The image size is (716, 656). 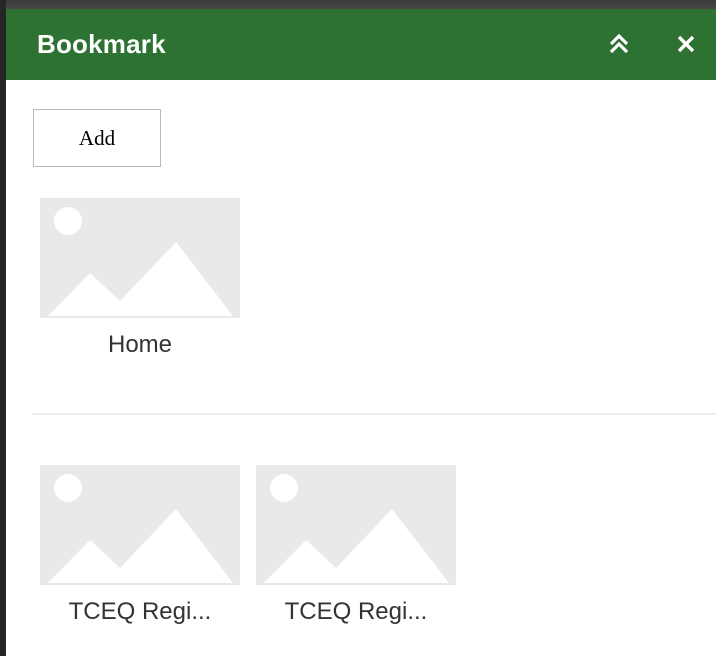 What do you see at coordinates (140, 344) in the screenshot?
I see `bookmark-label: Home` at bounding box center [140, 344].